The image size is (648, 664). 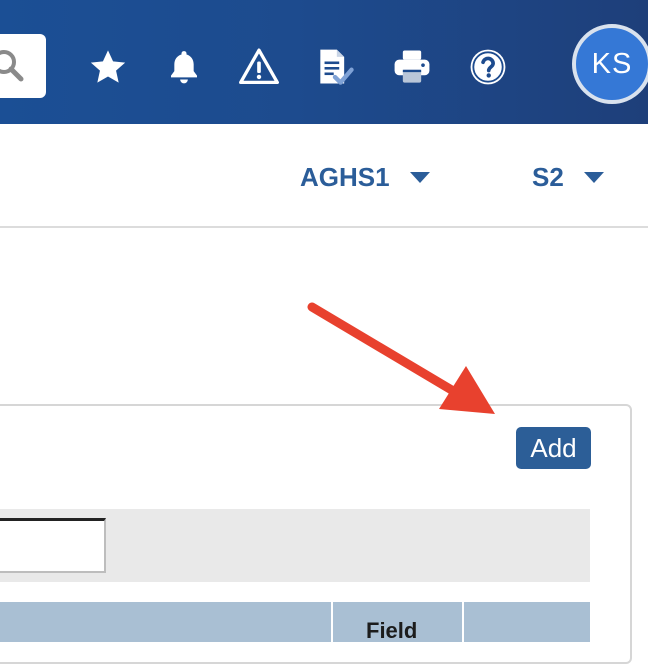 I want to click on star-icon, so click(x=108, y=67).